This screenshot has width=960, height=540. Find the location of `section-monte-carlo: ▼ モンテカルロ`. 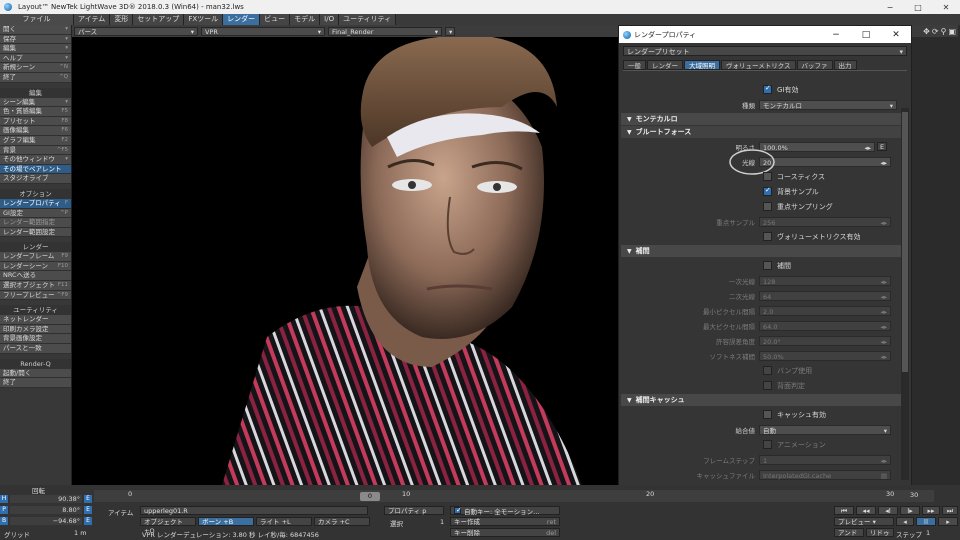

section-monte-carlo: ▼ モンテカルロ is located at coordinates (762, 119).